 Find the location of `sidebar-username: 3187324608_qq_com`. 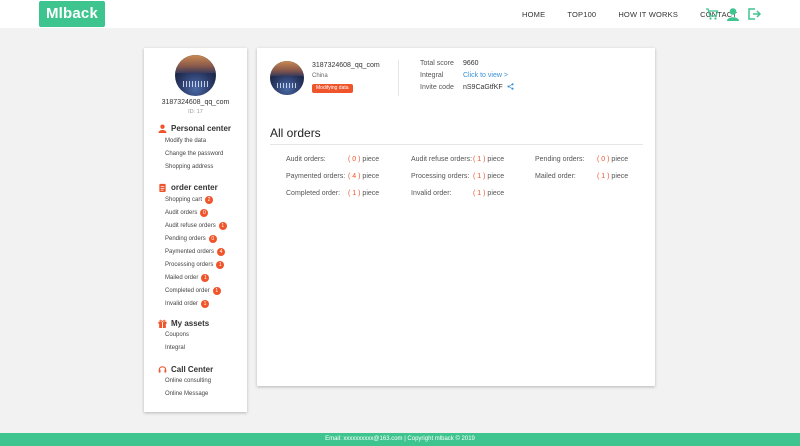

sidebar-username: 3187324608_qq_com is located at coordinates (195, 102).